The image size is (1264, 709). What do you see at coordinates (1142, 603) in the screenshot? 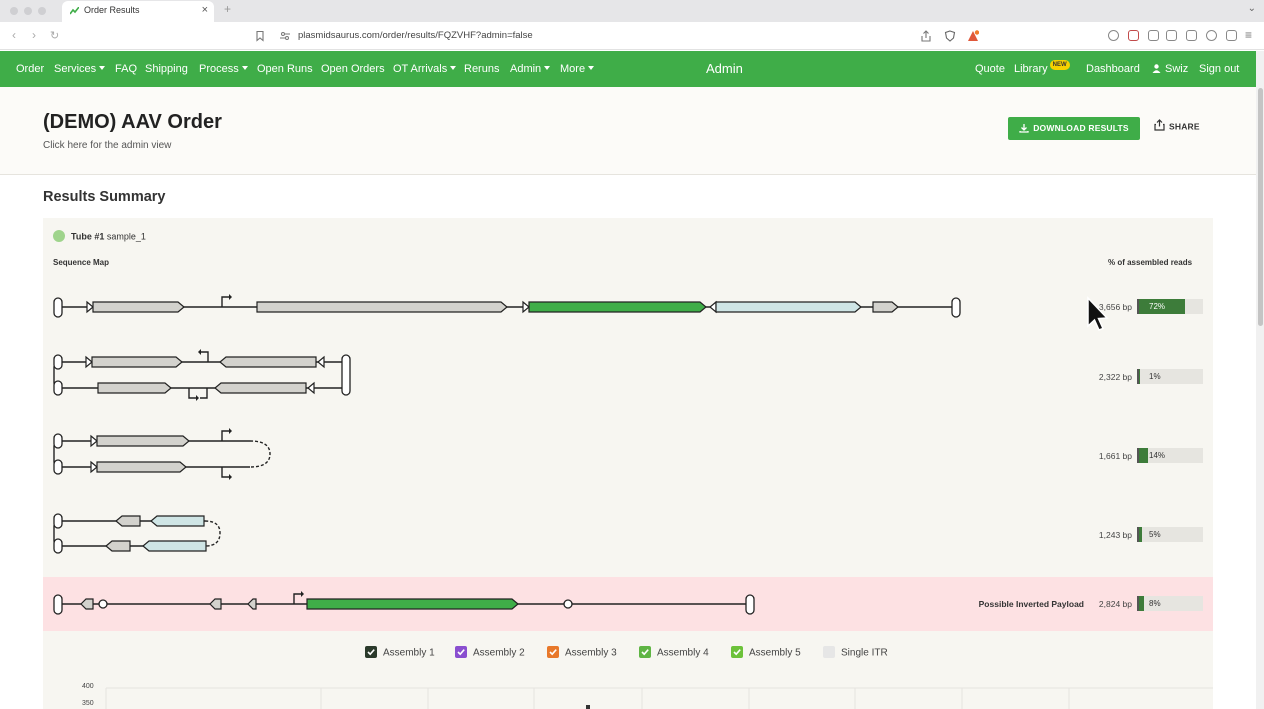
I see `row-5-bar-fill` at bounding box center [1142, 603].